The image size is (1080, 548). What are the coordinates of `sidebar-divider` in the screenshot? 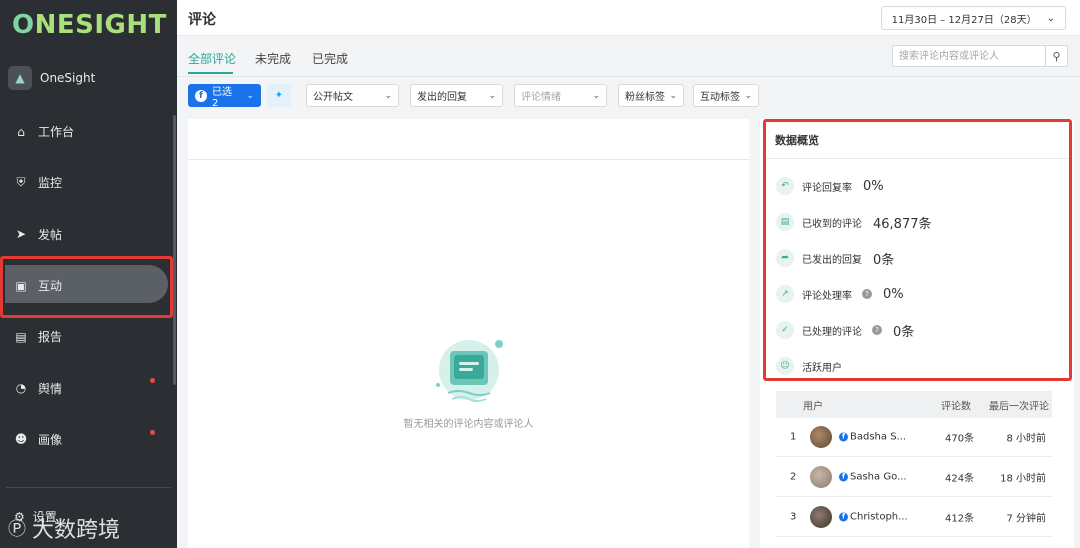 It's located at (88, 487).